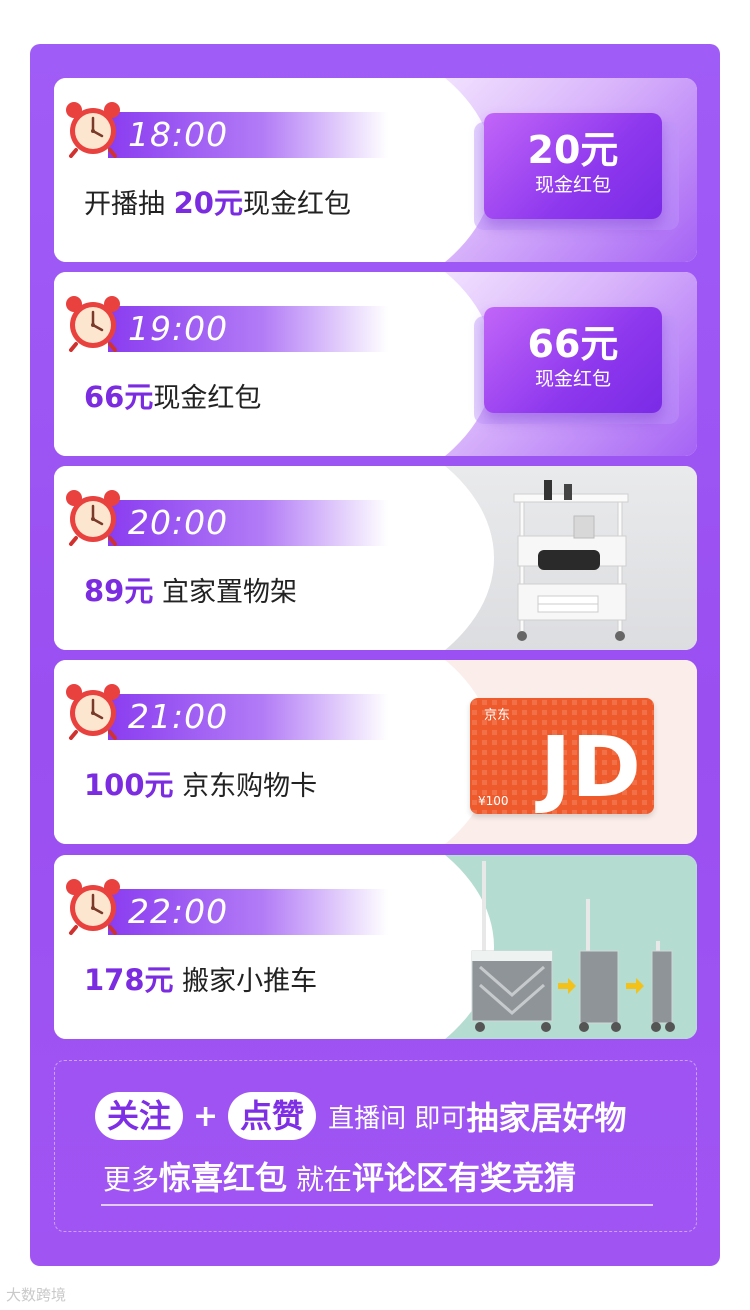 This screenshot has height=1310, width=750. What do you see at coordinates (360, 1116) in the screenshot?
I see `slogan-line-1: 关注 + 点赞 直播间 即可 抽家居好物` at bounding box center [360, 1116].